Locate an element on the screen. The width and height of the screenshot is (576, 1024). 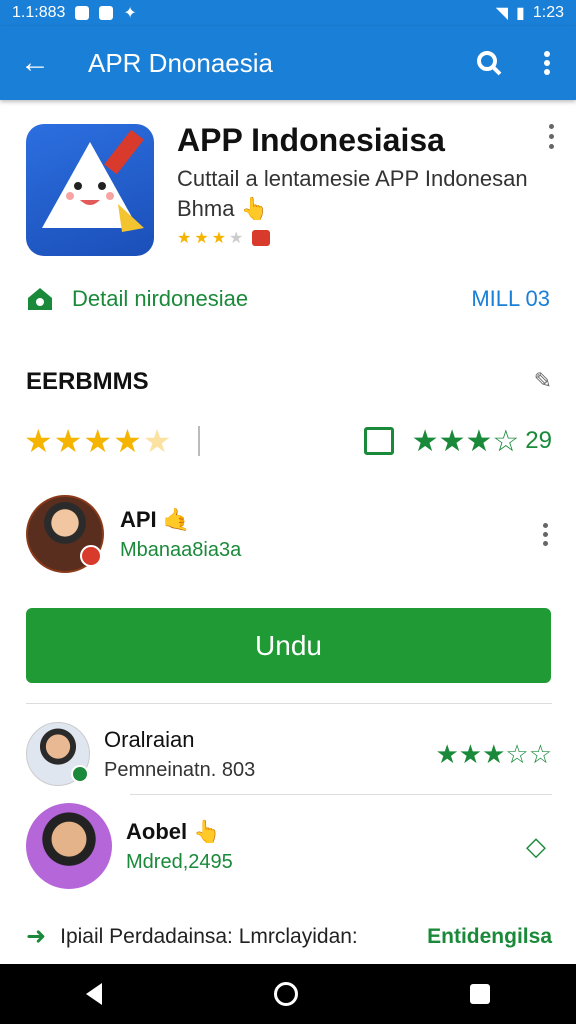
signal-icon: ▮ is located at coordinates (520, 13).